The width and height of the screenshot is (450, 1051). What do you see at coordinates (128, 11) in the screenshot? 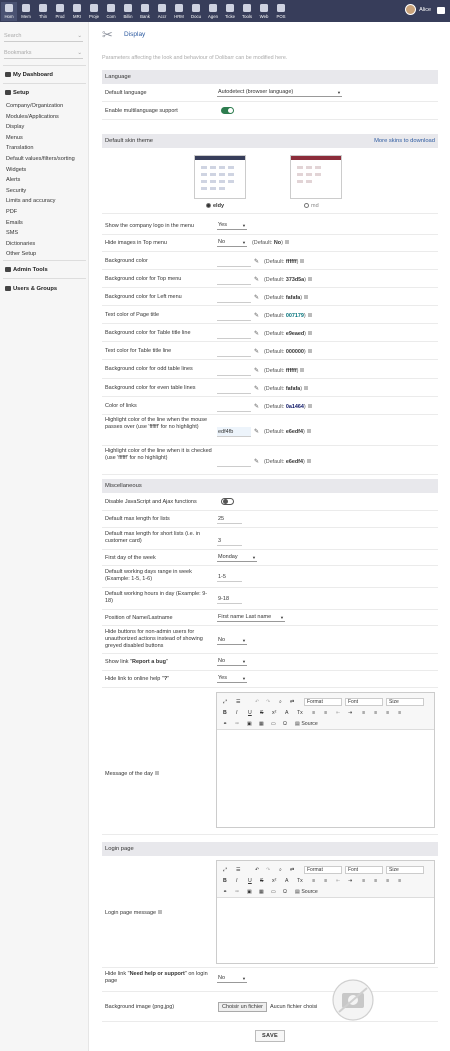
I see `top-menu-billin: Billin` at bounding box center [128, 11].